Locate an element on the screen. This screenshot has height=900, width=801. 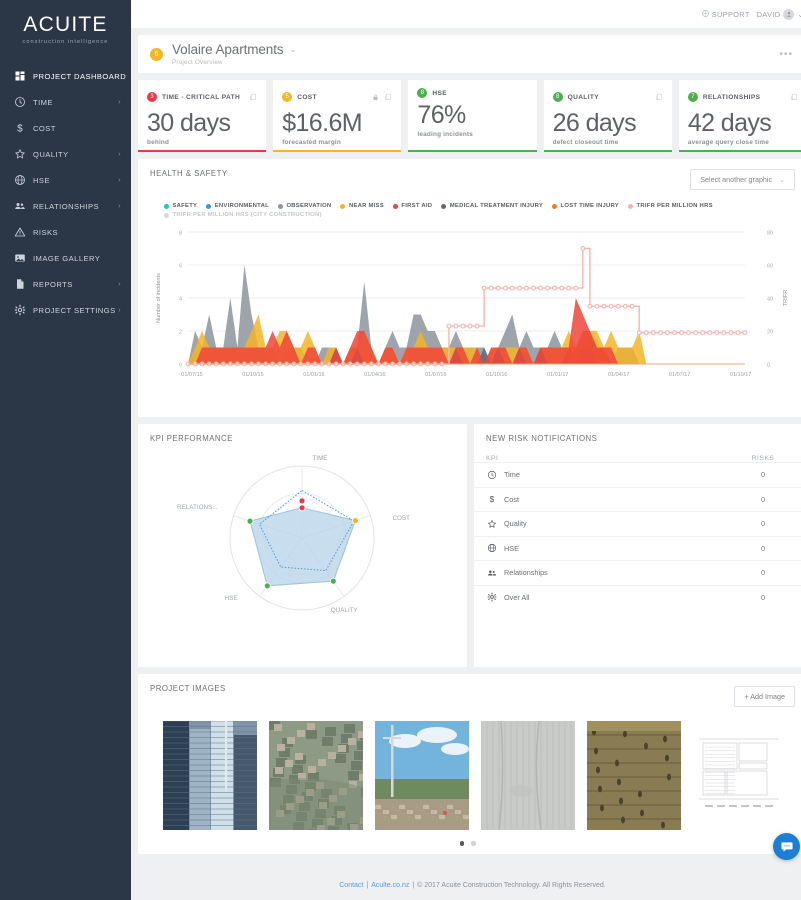
chat-bubble-icon is located at coordinates (786, 846).